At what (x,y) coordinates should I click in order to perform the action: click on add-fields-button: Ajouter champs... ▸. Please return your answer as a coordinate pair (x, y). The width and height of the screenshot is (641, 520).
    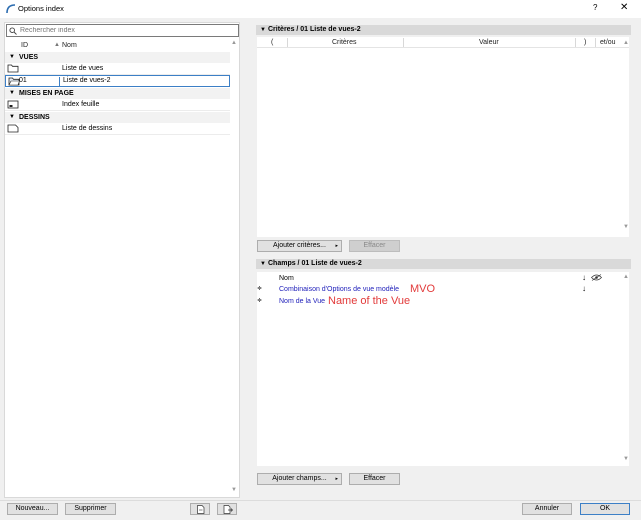
    Looking at the image, I should click on (299, 479).